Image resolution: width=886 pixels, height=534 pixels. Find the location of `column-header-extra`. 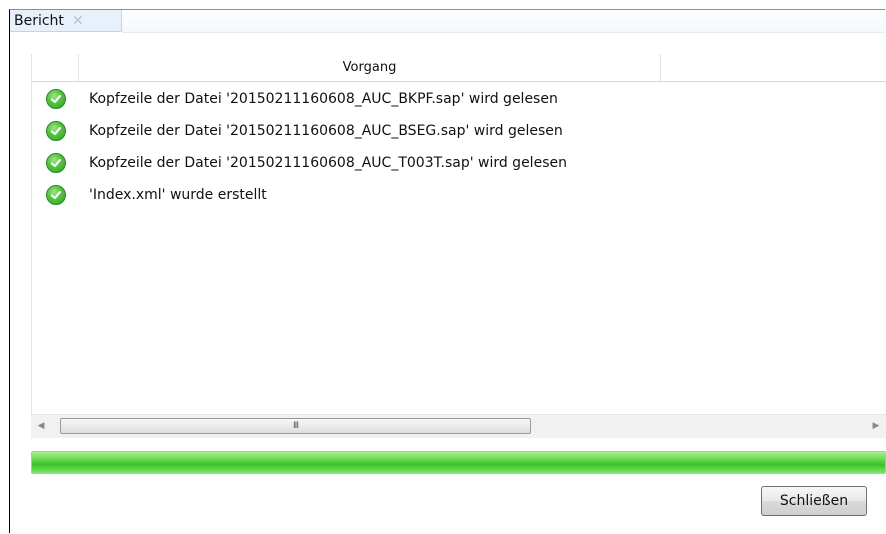

column-header-extra is located at coordinates (773, 67).